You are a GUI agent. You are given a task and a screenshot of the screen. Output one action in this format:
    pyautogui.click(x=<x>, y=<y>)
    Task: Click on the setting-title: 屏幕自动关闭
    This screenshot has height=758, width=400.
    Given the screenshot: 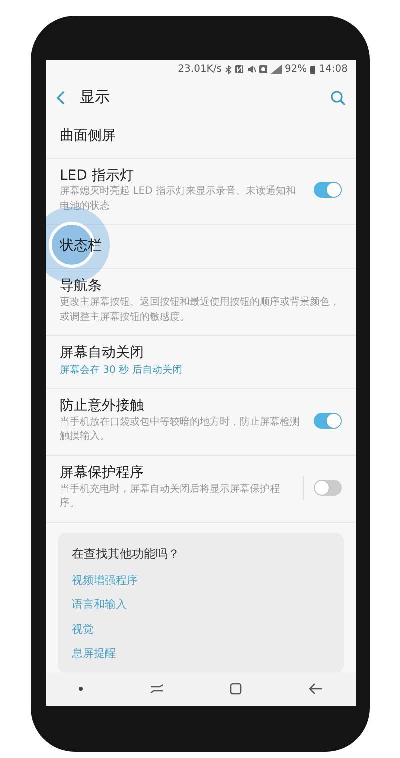 What is the action you would take?
    pyautogui.click(x=102, y=354)
    